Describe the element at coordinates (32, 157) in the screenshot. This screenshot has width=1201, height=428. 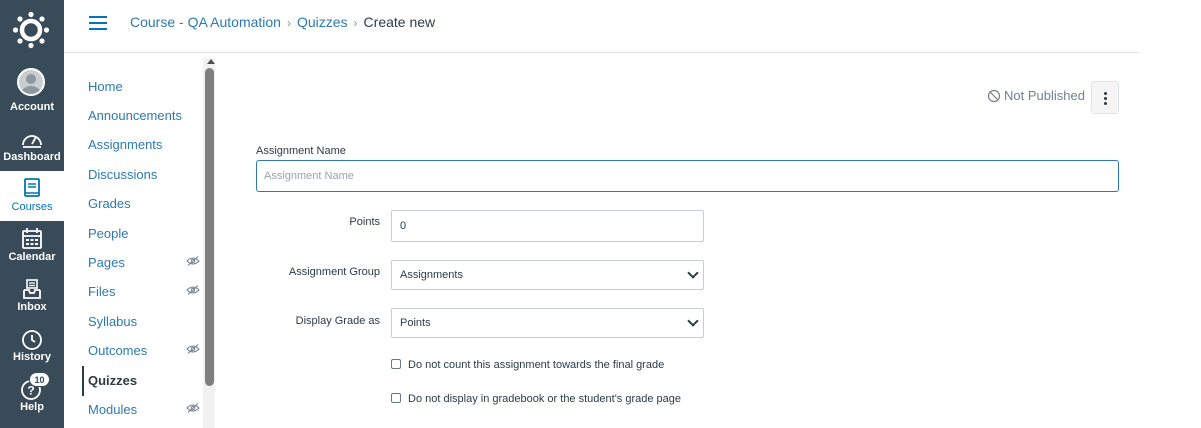
I see `global-nav-label: Dashboard` at that location.